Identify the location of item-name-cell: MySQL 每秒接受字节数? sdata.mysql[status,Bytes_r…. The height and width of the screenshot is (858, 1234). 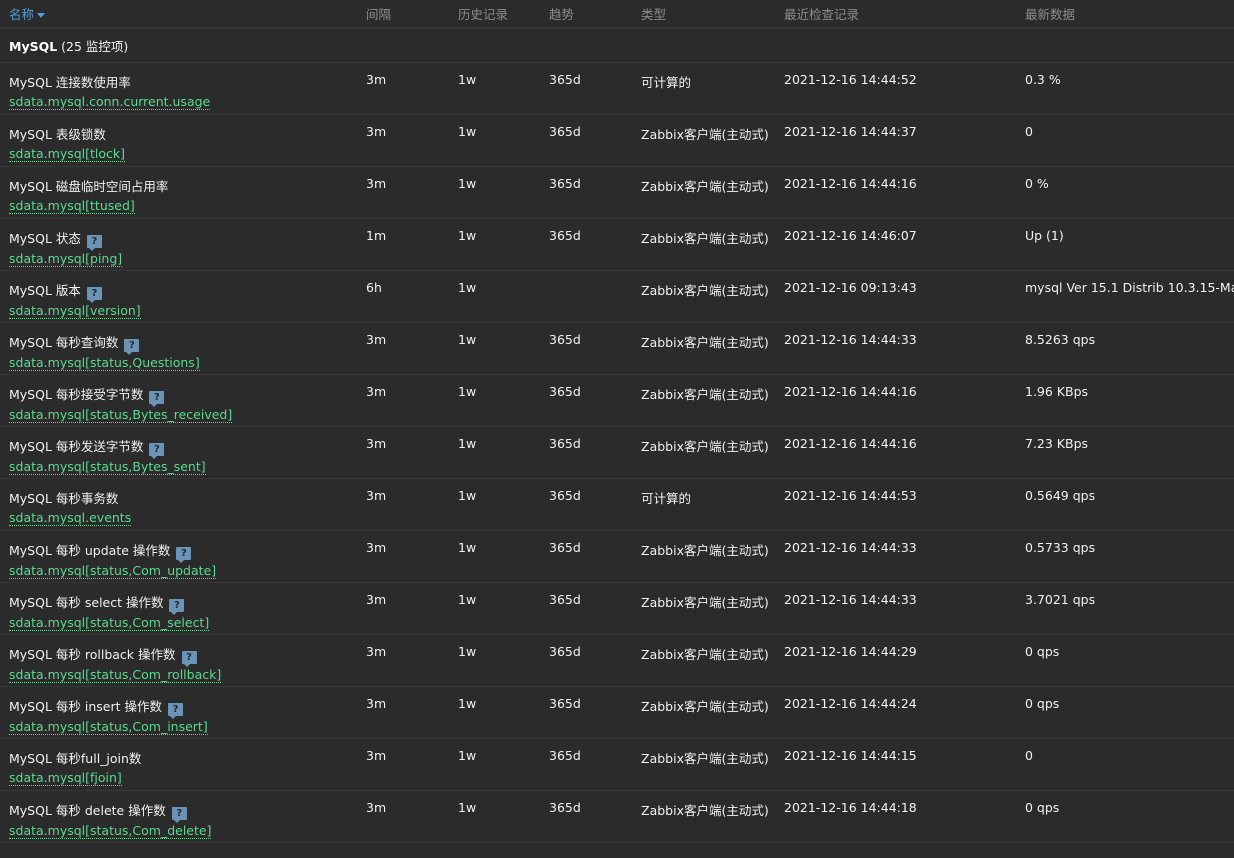
(178, 400).